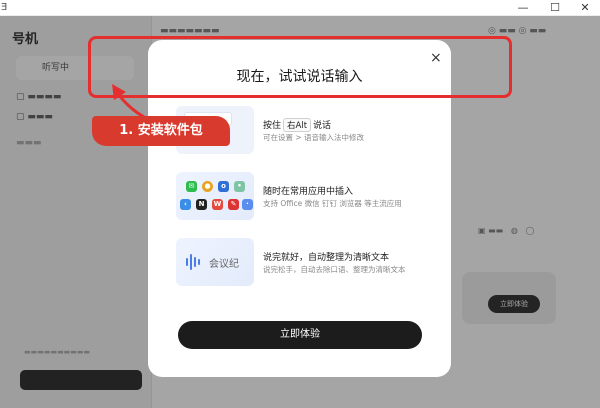  What do you see at coordinates (314, 137) in the screenshot?
I see `feature-description: 可在设置 > 语音输入法中修改` at bounding box center [314, 137].